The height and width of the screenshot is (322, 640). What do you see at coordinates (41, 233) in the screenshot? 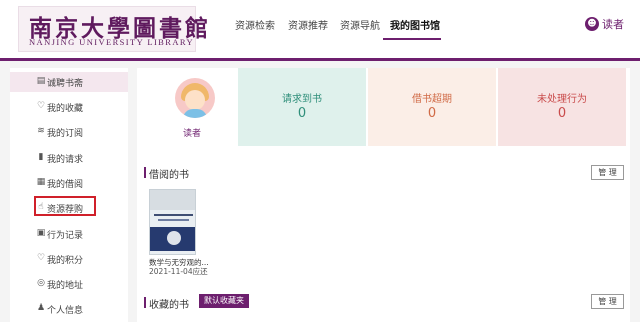
I see `record-icon: ▣` at bounding box center [41, 233].